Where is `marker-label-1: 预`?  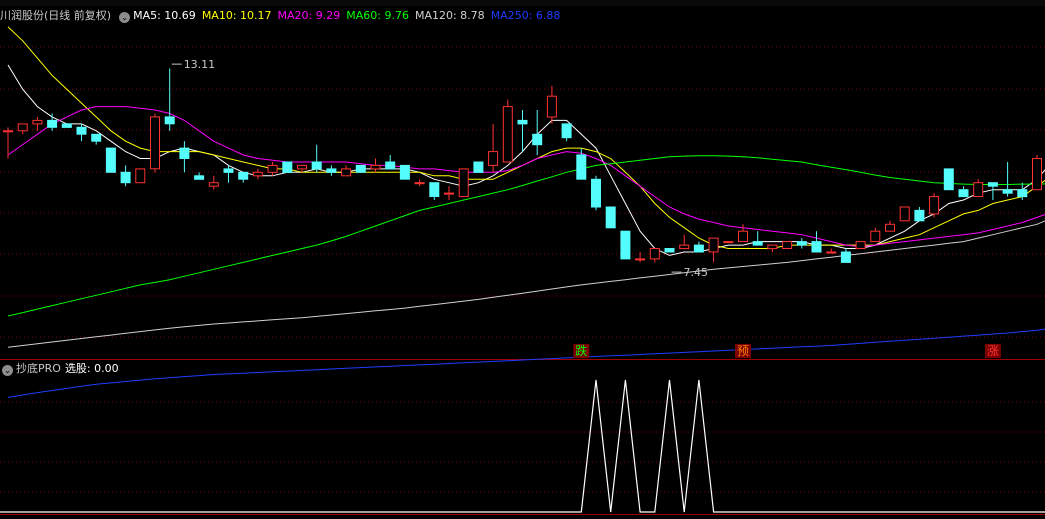
marker-label-1: 预 is located at coordinates (743, 351).